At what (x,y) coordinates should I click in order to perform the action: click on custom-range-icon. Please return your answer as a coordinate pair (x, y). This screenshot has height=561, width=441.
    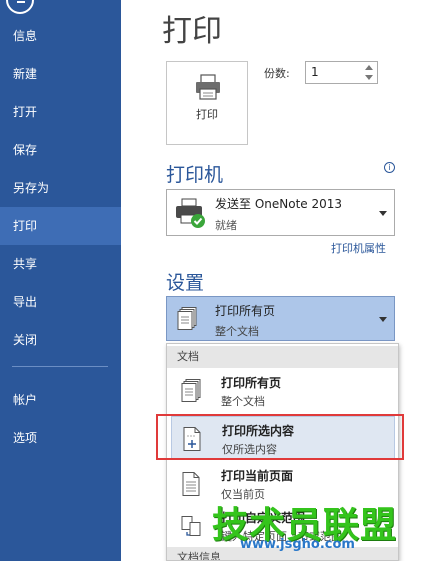
    Looking at the image, I should click on (191, 526).